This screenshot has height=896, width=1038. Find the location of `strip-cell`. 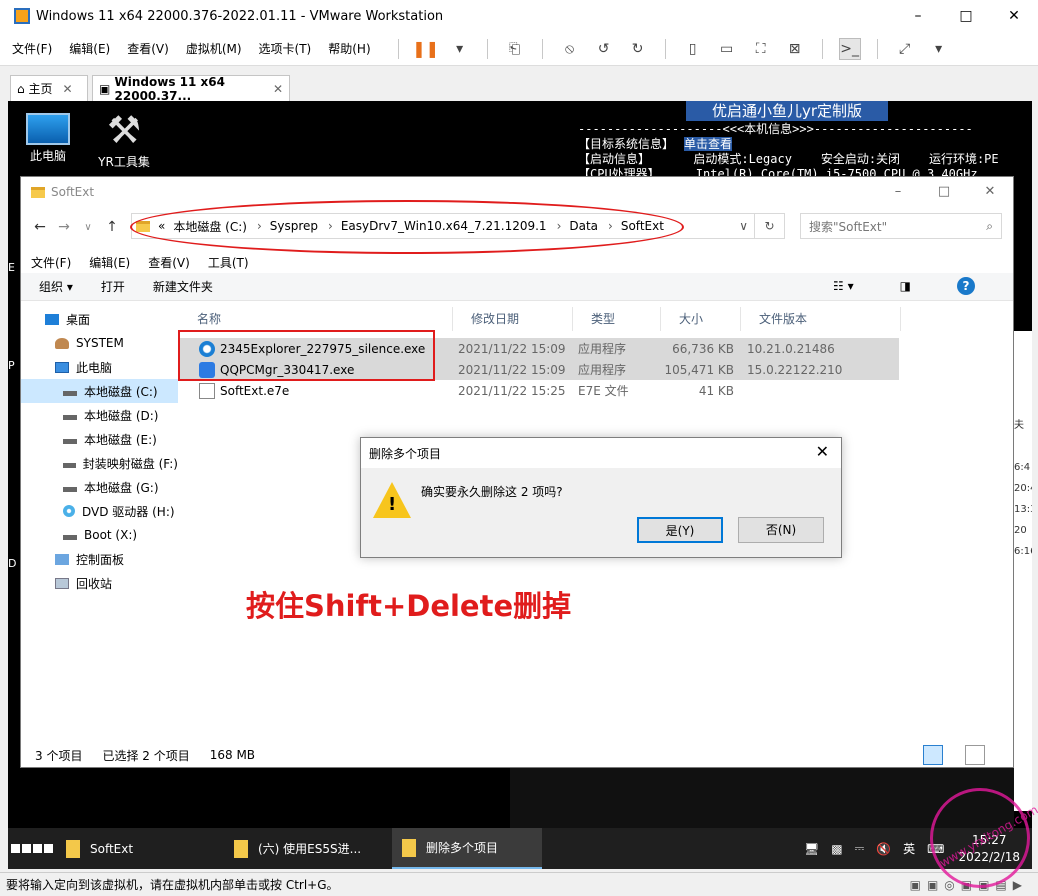

strip-cell is located at coordinates (1023, 341).